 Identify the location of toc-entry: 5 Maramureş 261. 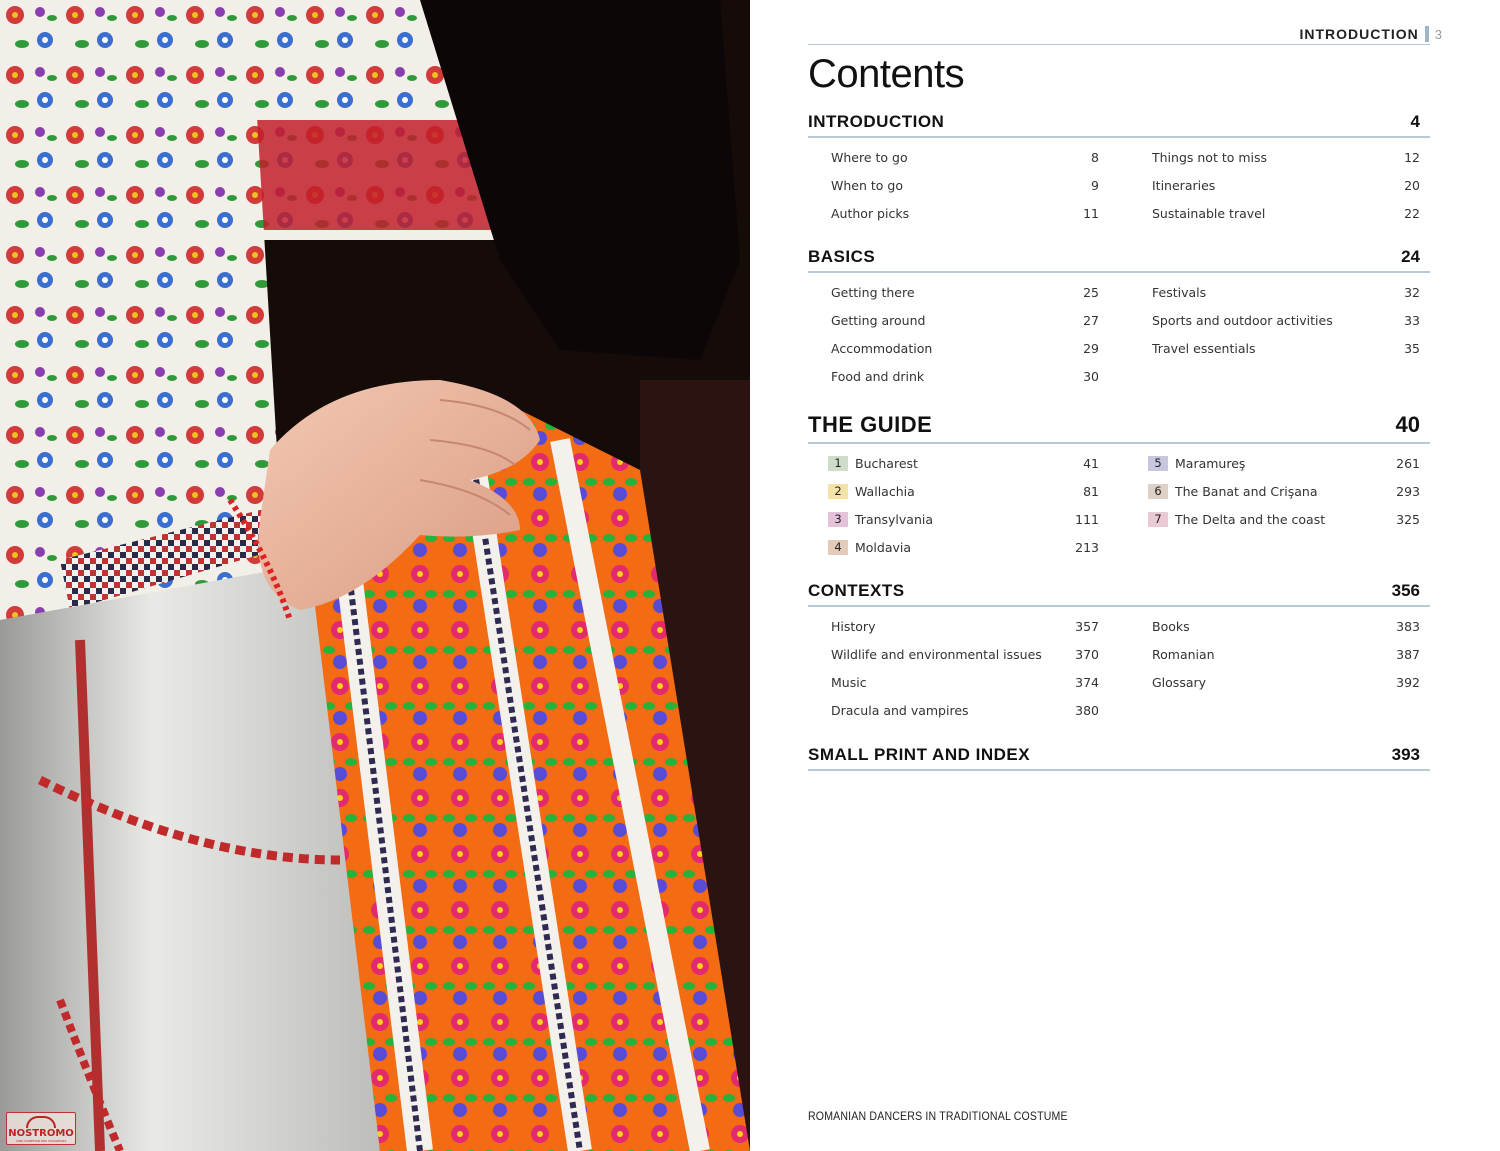
(1284, 463).